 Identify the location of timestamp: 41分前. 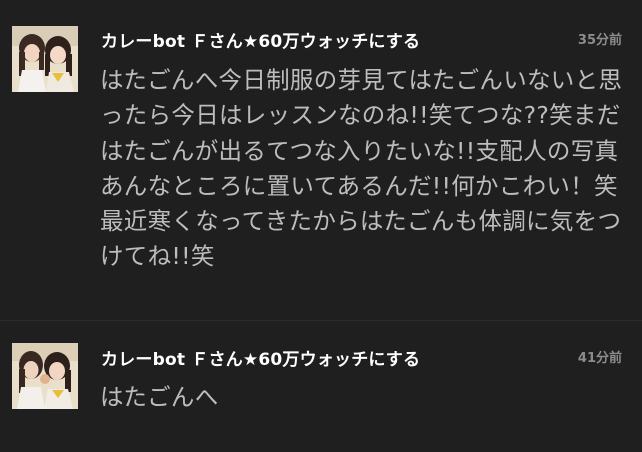
(599, 358).